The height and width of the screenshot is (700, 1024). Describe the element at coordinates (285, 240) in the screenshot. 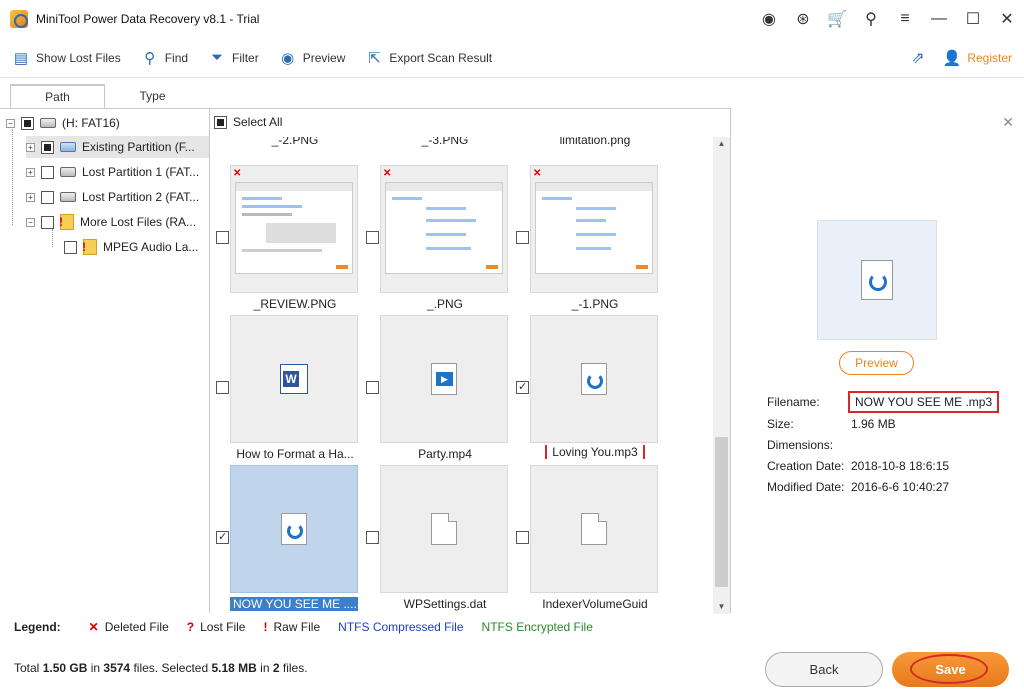

I see `file-tile: ✕ _REVIEW.PNG` at that location.